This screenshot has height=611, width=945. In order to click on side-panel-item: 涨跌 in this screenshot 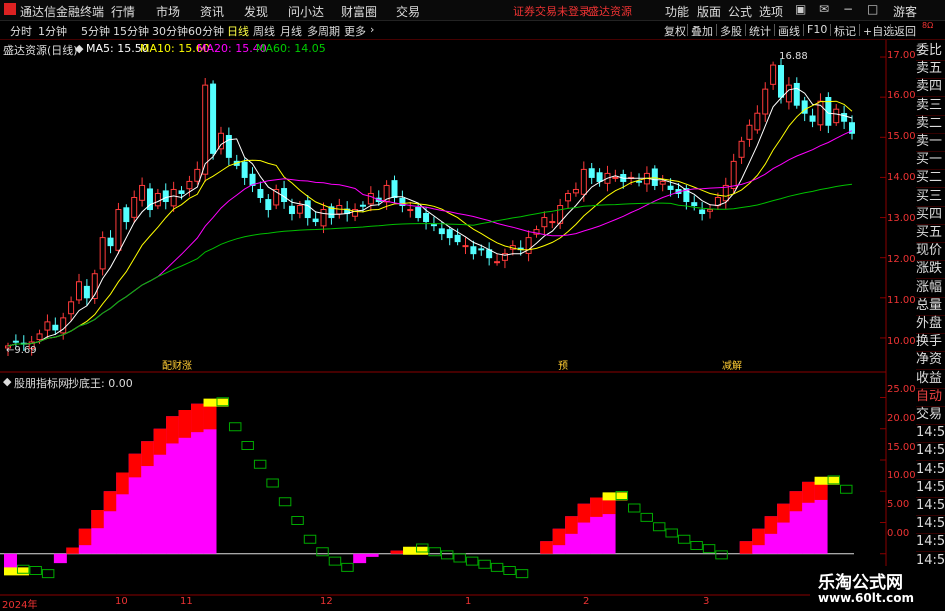, I will do `click(930, 270)`.